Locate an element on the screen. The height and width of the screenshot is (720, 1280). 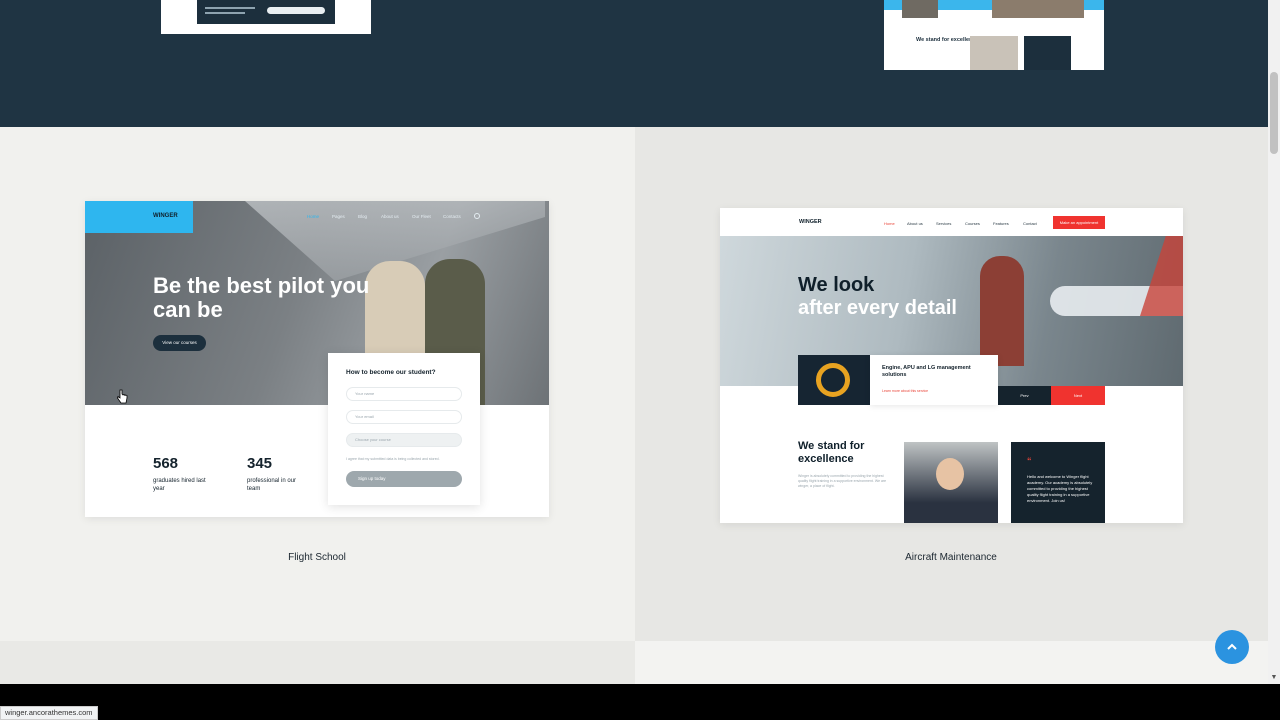
form-title: How to become our student? is located at coordinates (391, 372).